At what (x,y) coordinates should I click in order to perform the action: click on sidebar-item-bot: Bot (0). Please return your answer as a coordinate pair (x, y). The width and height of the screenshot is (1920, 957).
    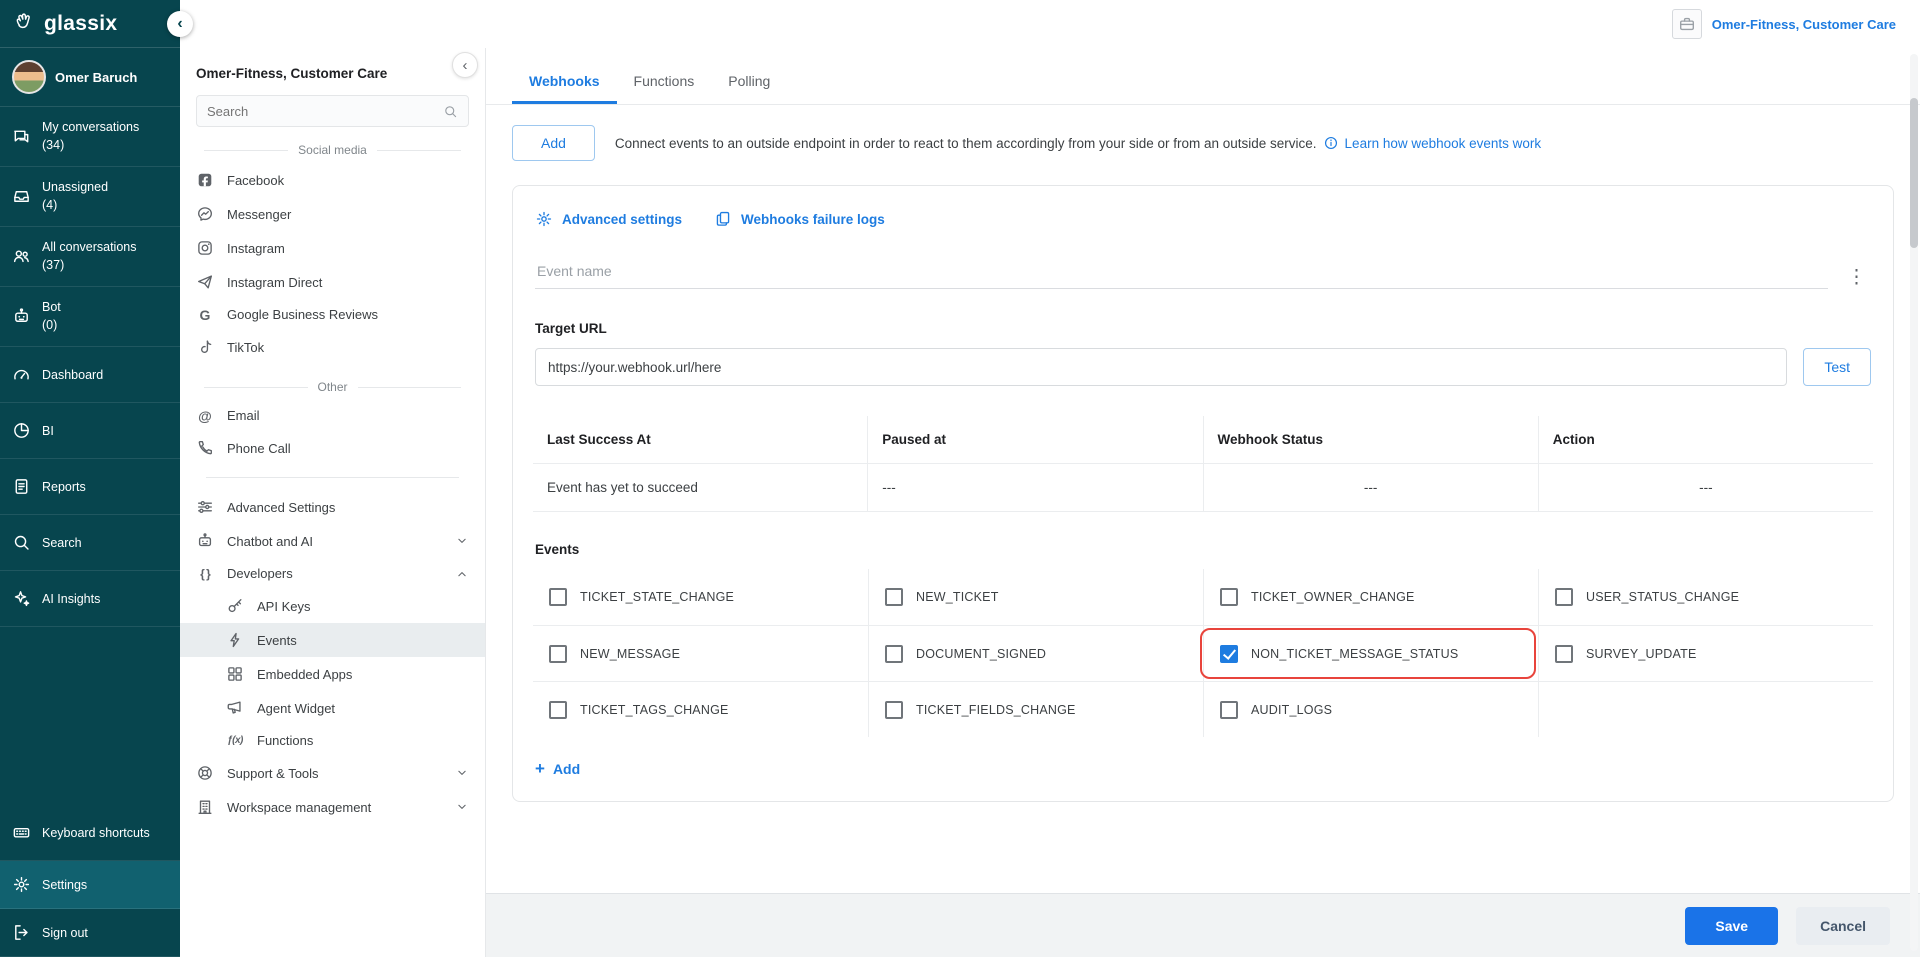
    Looking at the image, I should click on (90, 317).